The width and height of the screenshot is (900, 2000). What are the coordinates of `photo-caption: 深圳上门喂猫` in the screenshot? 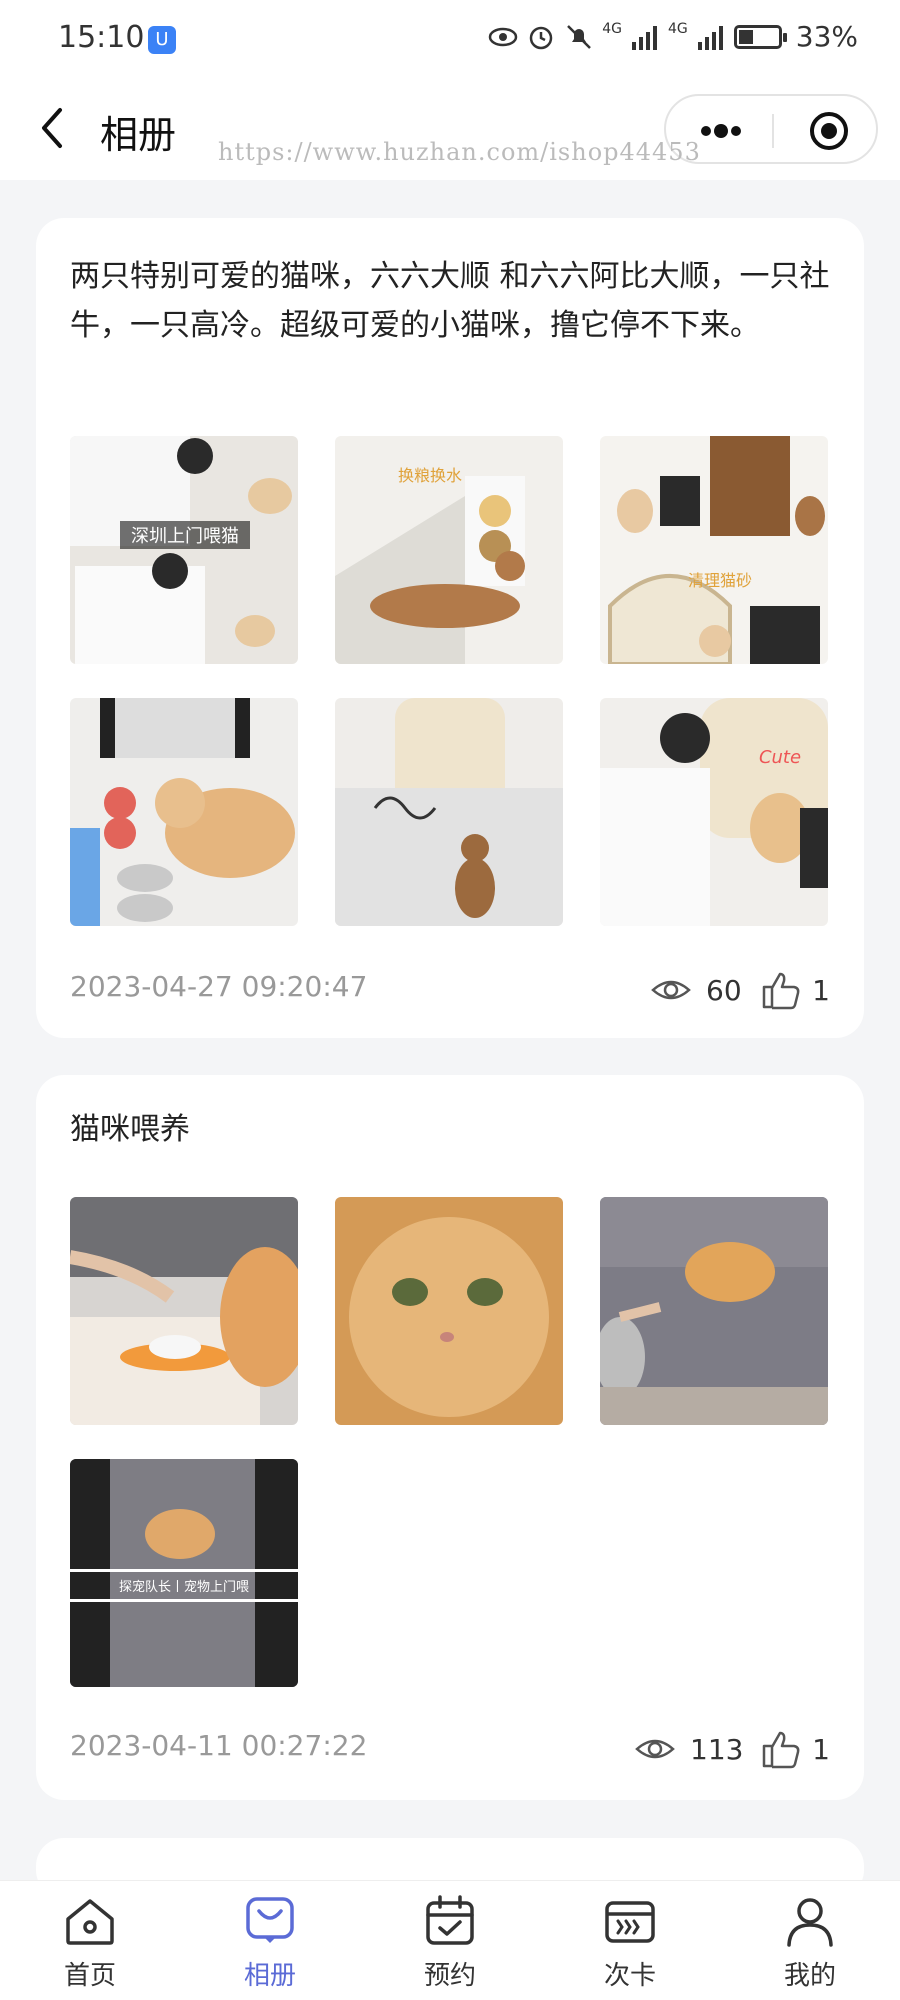 It's located at (185, 536).